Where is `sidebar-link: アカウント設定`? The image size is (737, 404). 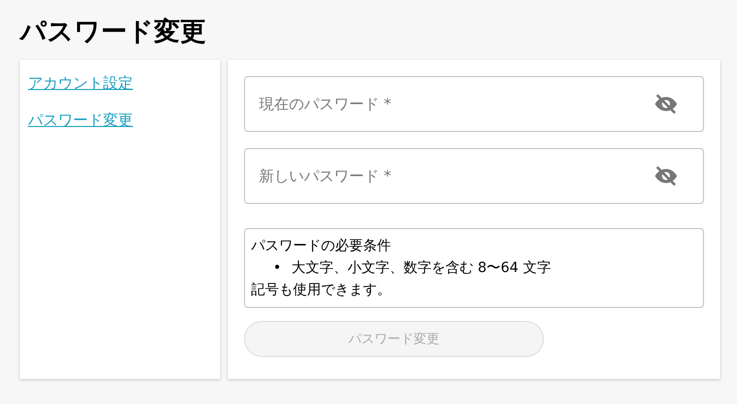
sidebar-link: アカウント設定 is located at coordinates (80, 83).